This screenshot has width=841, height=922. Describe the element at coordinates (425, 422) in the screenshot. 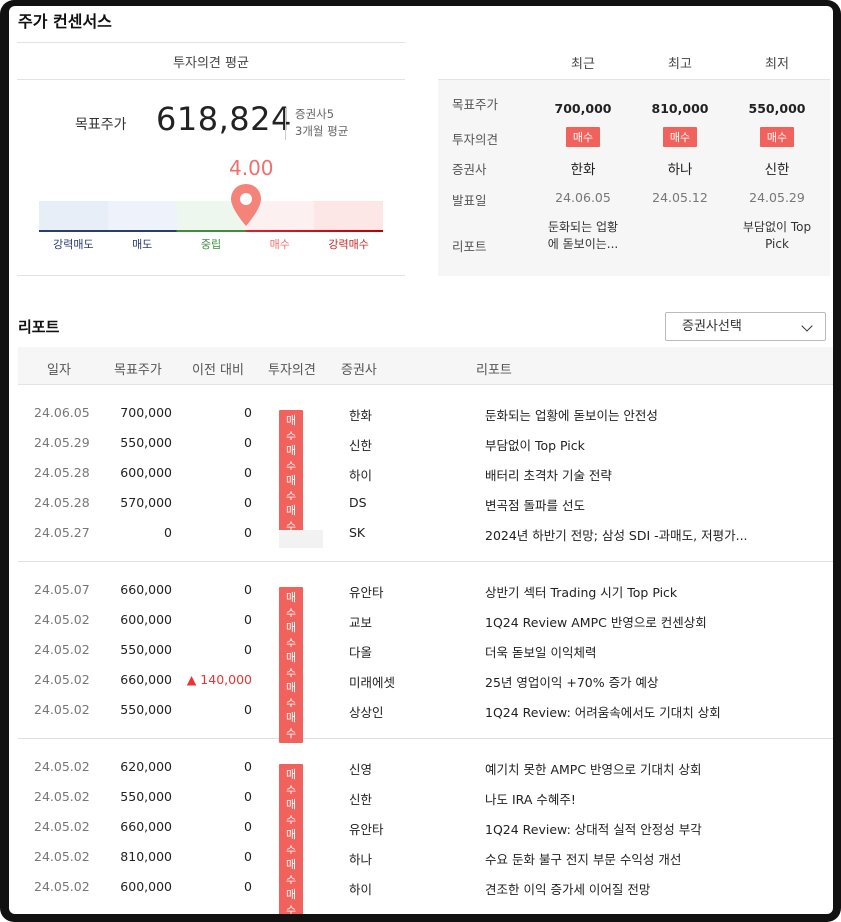

I see `table-row: 24.06.05 700,000 0 매수 한화 둔화되는 업황에 돋보이는 안전성` at that location.